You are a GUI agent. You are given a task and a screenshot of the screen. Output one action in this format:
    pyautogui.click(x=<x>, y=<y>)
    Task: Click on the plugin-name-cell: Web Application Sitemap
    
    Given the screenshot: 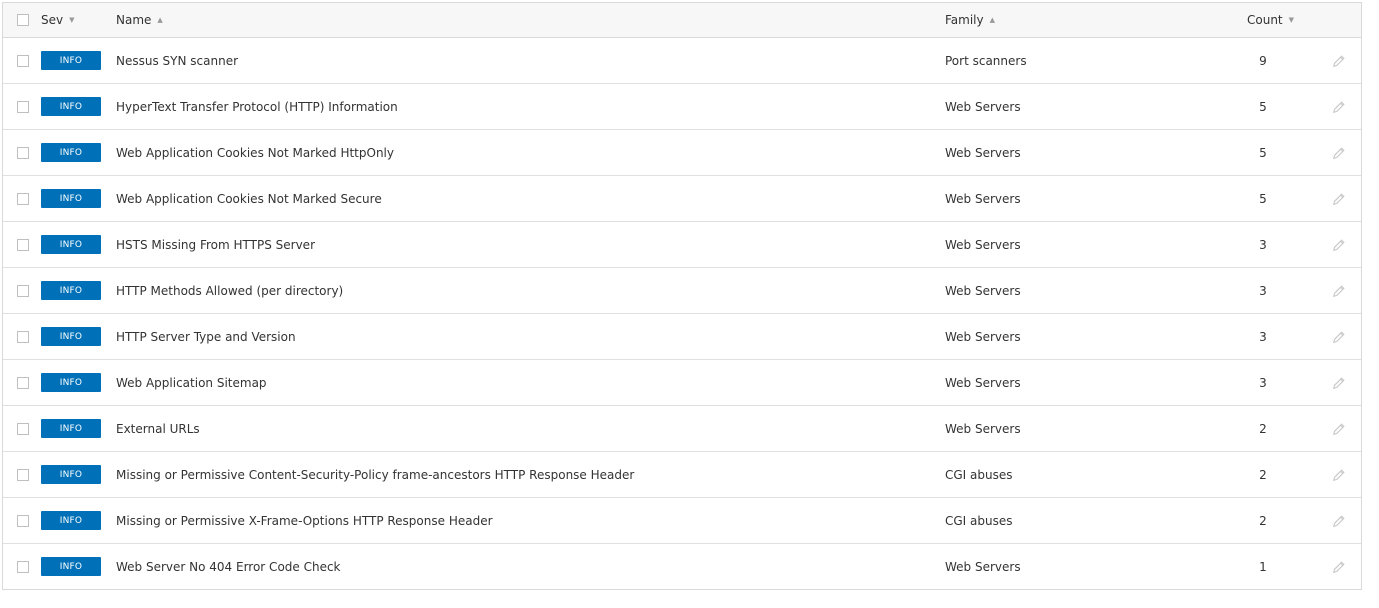 What is the action you would take?
    pyautogui.click(x=191, y=382)
    